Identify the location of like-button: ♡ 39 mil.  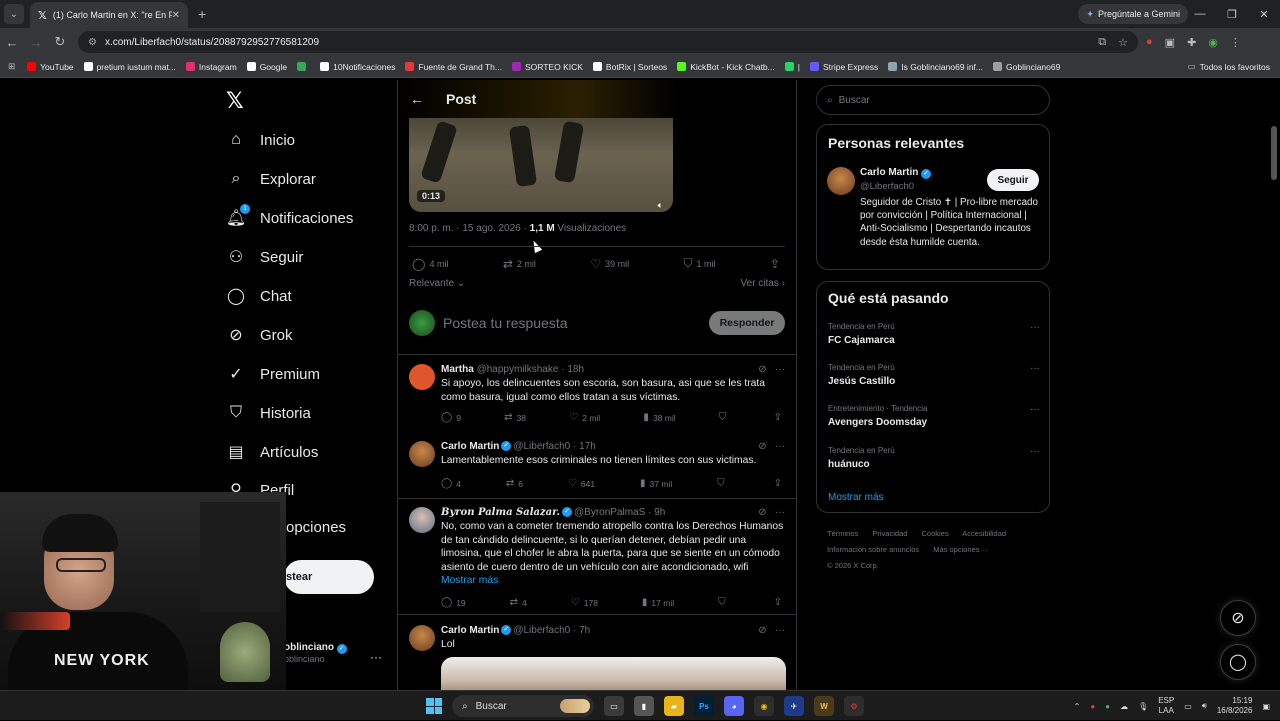
(609, 263).